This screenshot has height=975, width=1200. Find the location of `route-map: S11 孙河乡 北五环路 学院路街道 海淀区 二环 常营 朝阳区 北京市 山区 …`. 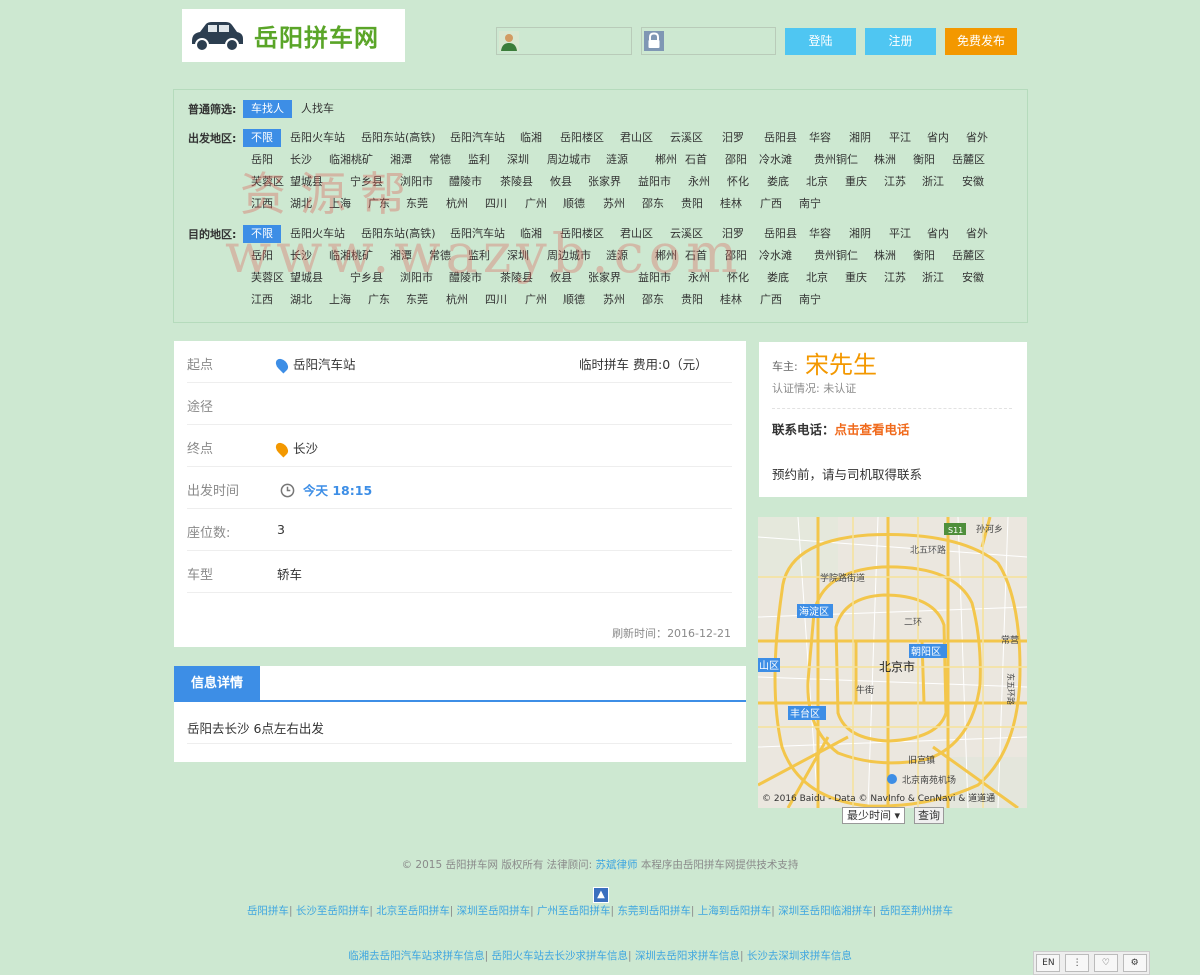

route-map: S11 孙河乡 北五环路 学院路街道 海淀区 二环 常营 朝阳区 北京市 山区 … is located at coordinates (892, 662).